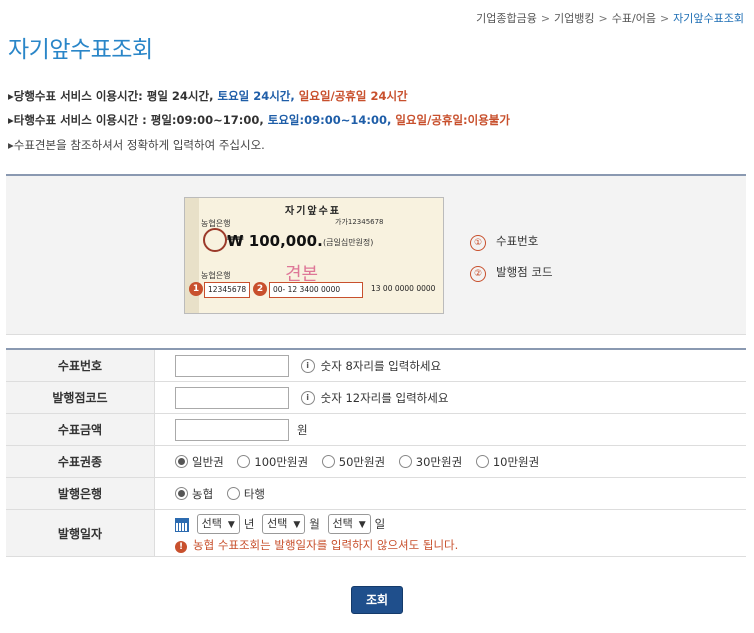  I want to click on cheque-amount: ₩ 100,000., so click(275, 241).